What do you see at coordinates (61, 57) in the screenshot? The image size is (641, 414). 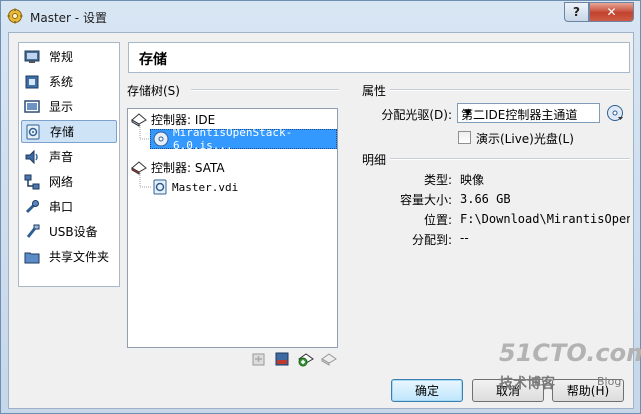 I see `sidebar-item-label: 常规` at bounding box center [61, 57].